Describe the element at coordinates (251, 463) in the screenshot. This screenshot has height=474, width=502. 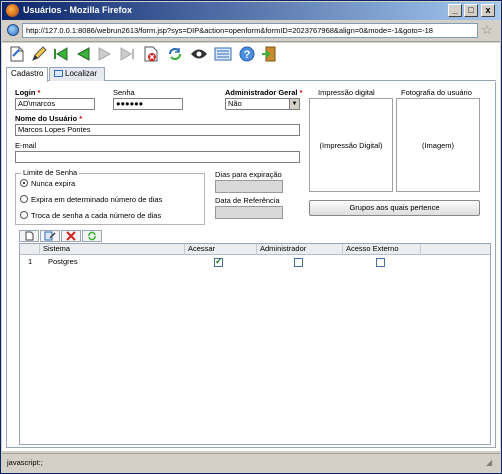
I see `status-bar: javascript:; ◢` at that location.